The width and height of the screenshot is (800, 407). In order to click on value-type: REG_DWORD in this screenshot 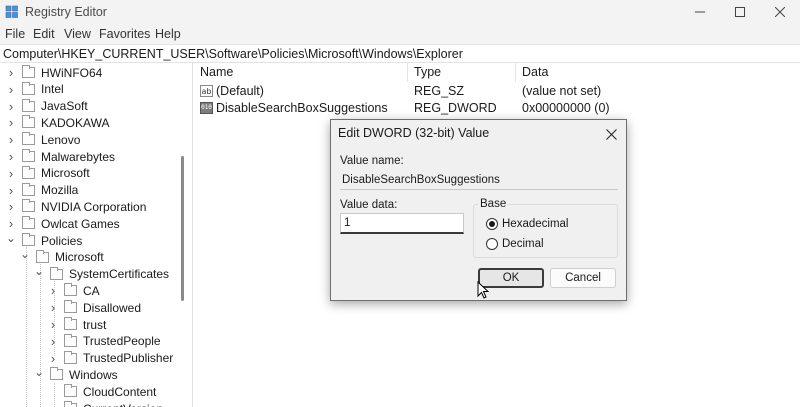, I will do `click(455, 108)`.